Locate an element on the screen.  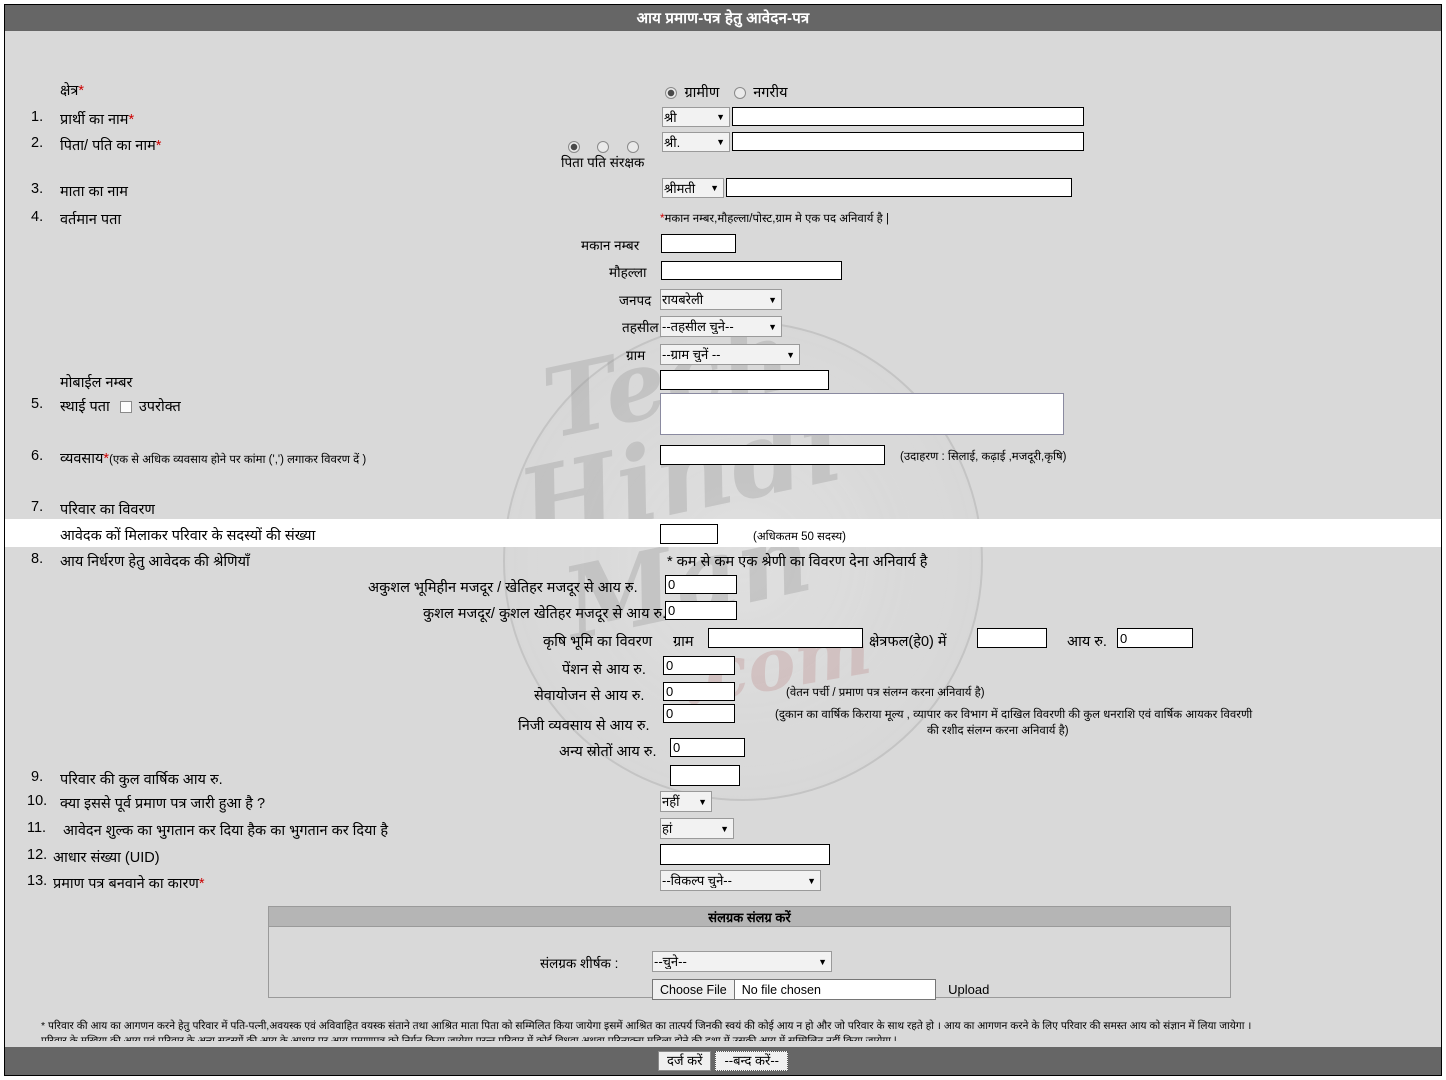
mohalla-input is located at coordinates (751, 270).